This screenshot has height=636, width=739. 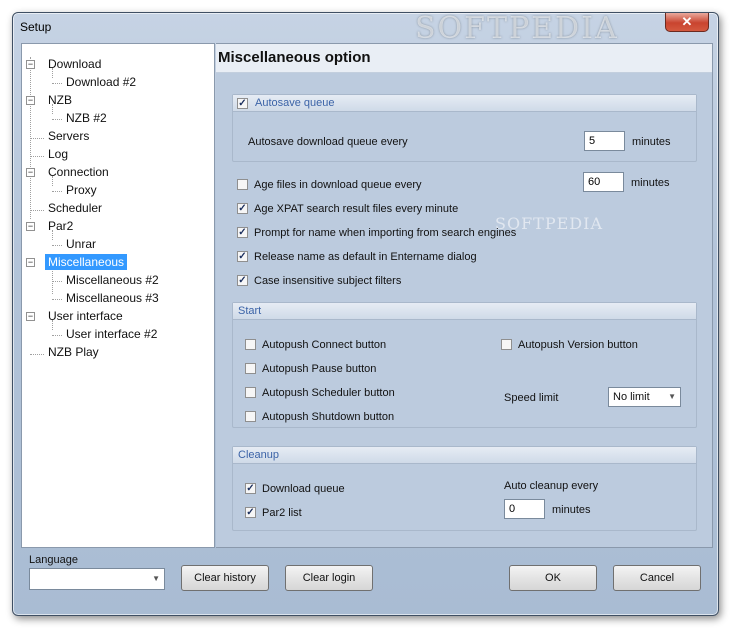 I want to click on language-label: Language, so click(x=53, y=560).